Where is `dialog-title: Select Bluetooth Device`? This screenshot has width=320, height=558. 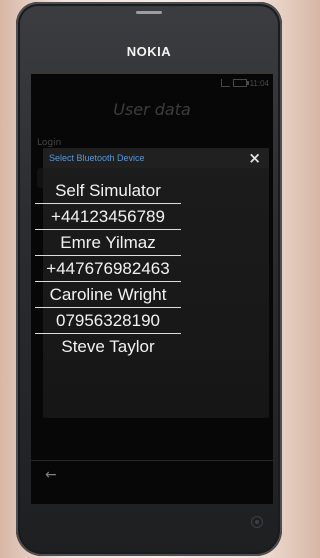 dialog-title: Select Bluetooth Device is located at coordinates (97, 158).